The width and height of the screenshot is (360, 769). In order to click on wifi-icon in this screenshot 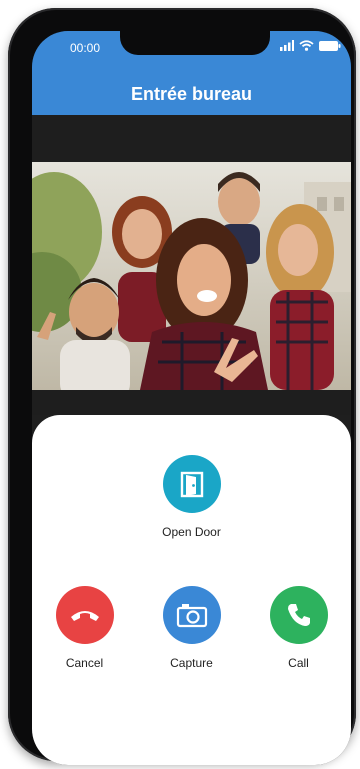, I will do `click(306, 45)`.